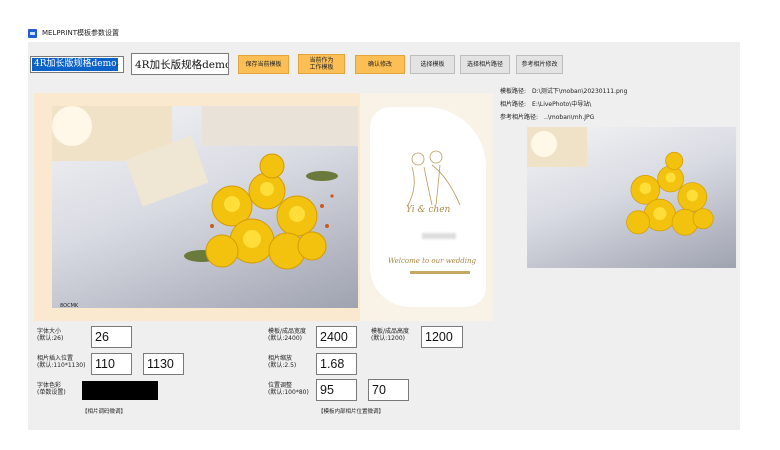 This screenshot has width=780, height=450. I want to click on set-work-template-button: 当前作为 工作模板, so click(321, 64).